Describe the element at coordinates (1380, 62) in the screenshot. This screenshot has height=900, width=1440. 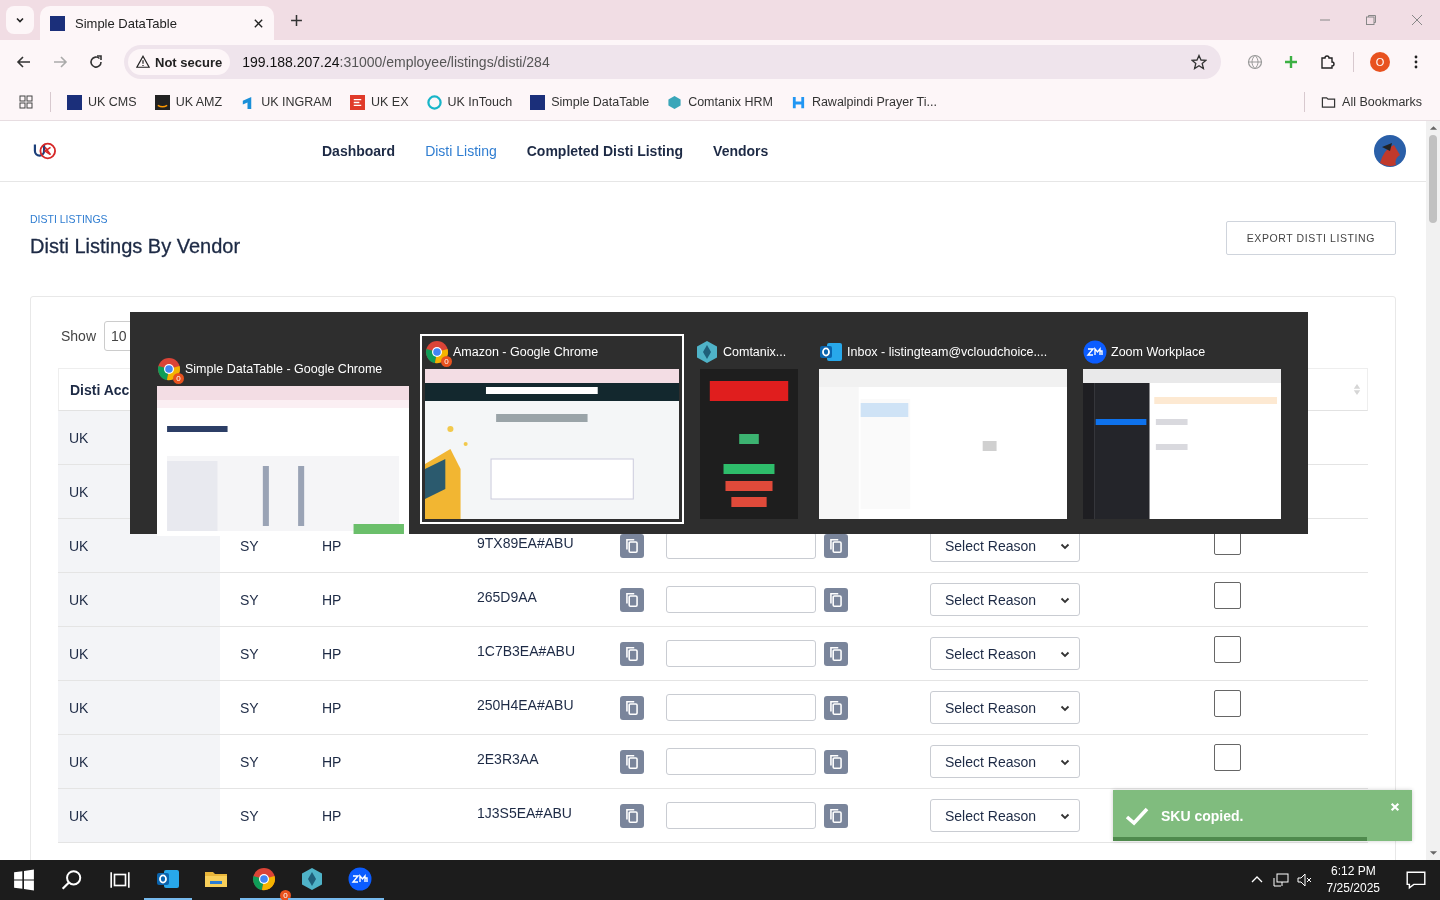
I see `profile-avatar: O` at that location.